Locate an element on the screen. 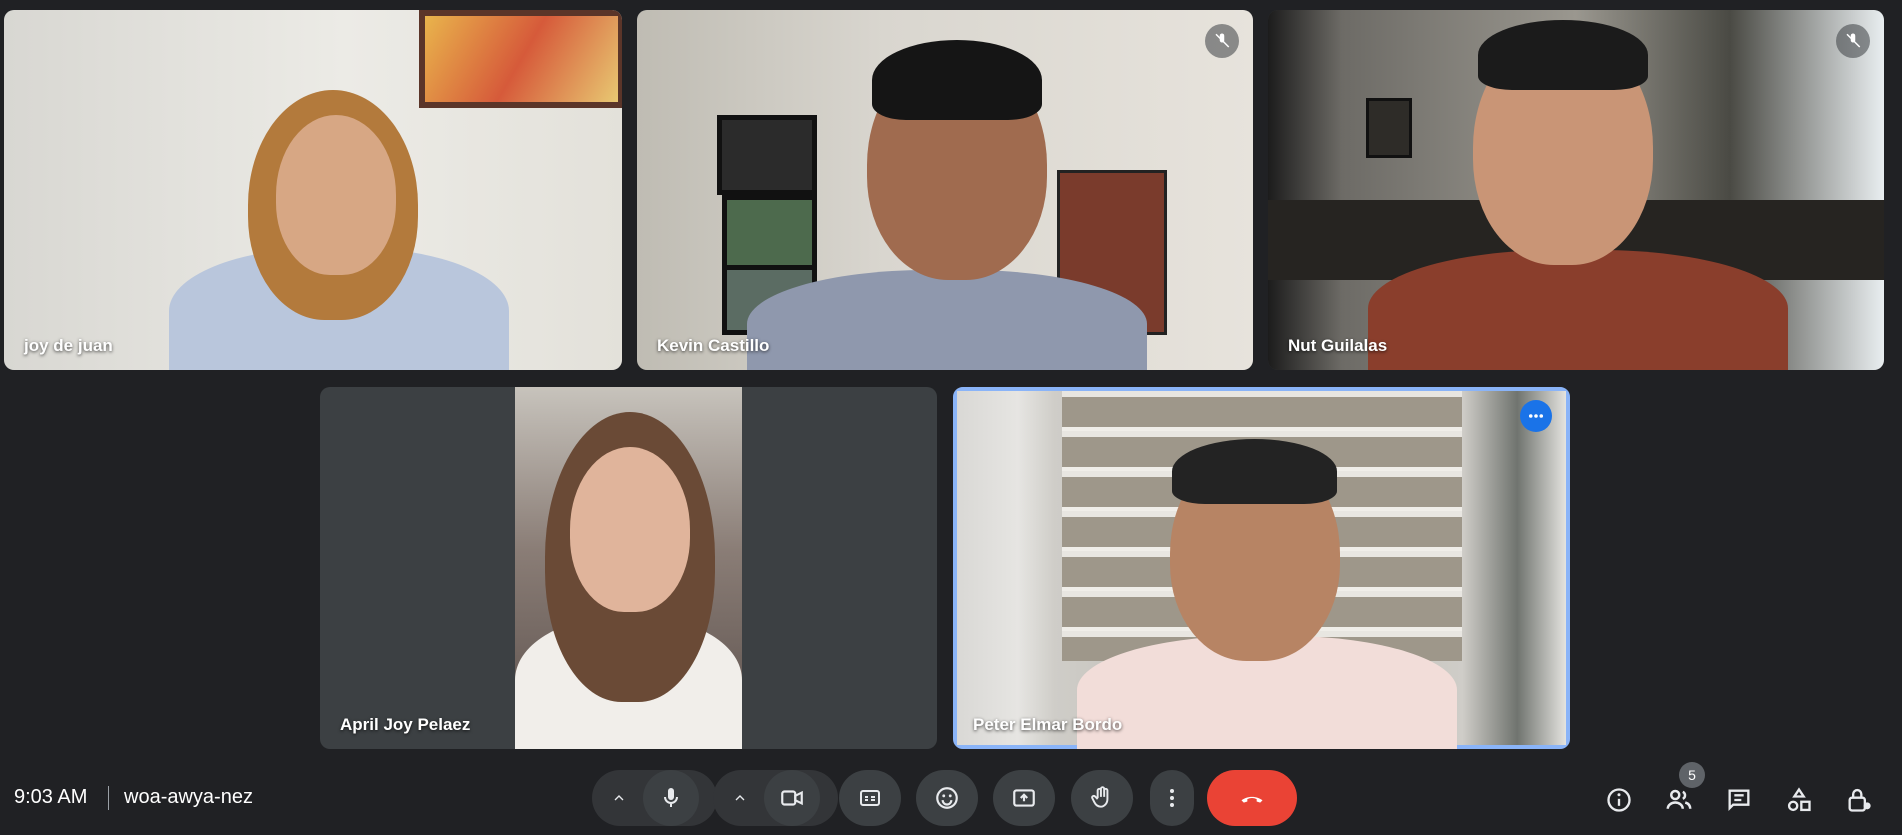 The image size is (1902, 835). microphone-icon is located at coordinates (671, 797).